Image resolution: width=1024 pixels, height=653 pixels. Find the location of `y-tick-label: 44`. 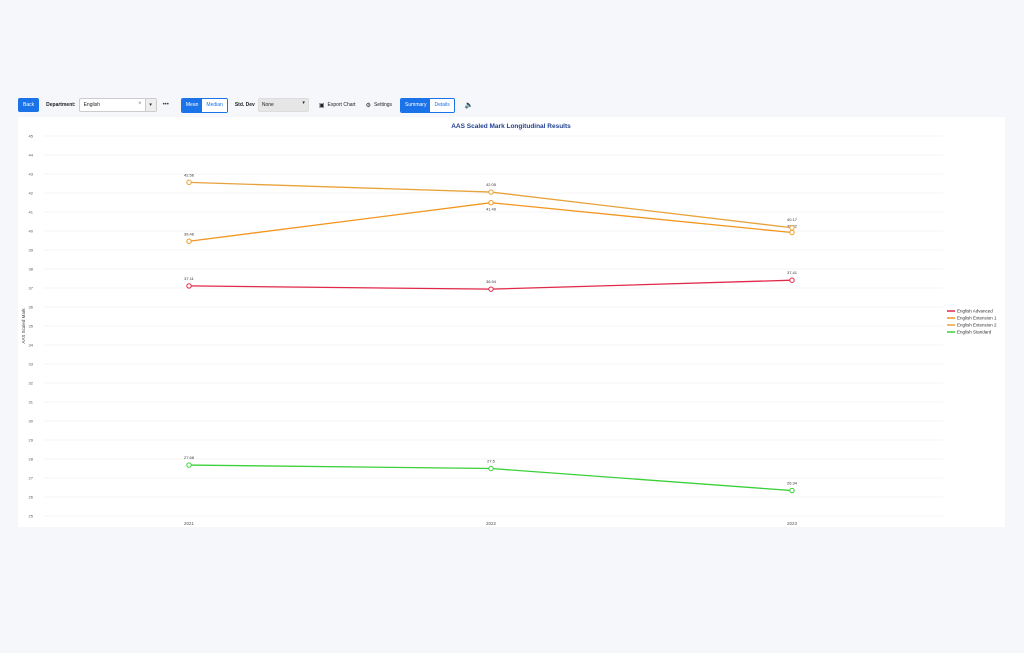

y-tick-label: 44 is located at coordinates (31, 155).